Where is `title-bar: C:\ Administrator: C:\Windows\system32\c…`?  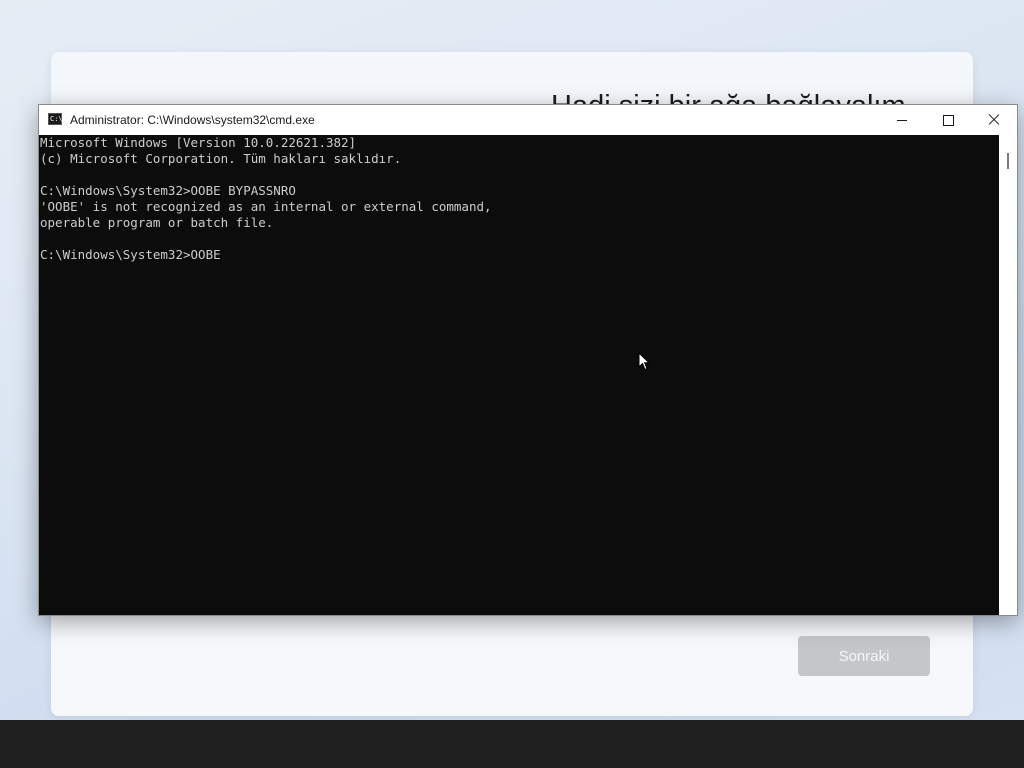 title-bar: C:\ Administrator: C:\Windows\system32\c… is located at coordinates (528, 120).